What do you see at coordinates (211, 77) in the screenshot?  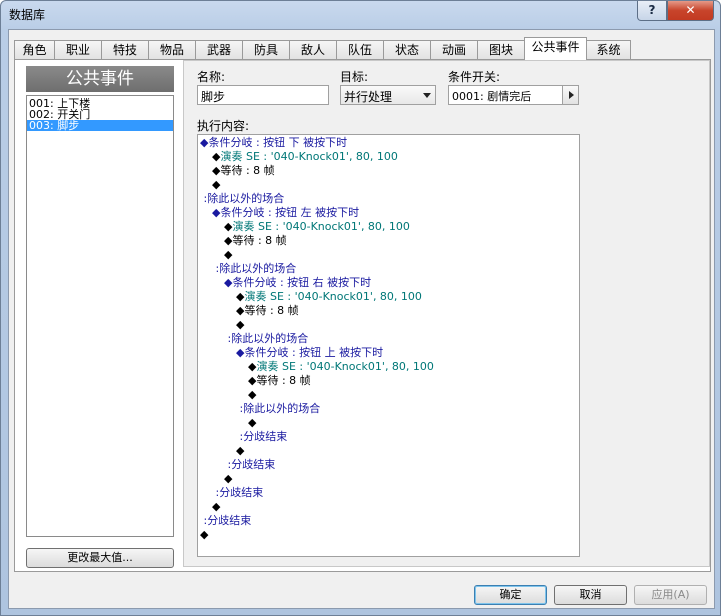 I see `name-label: 名称:` at bounding box center [211, 77].